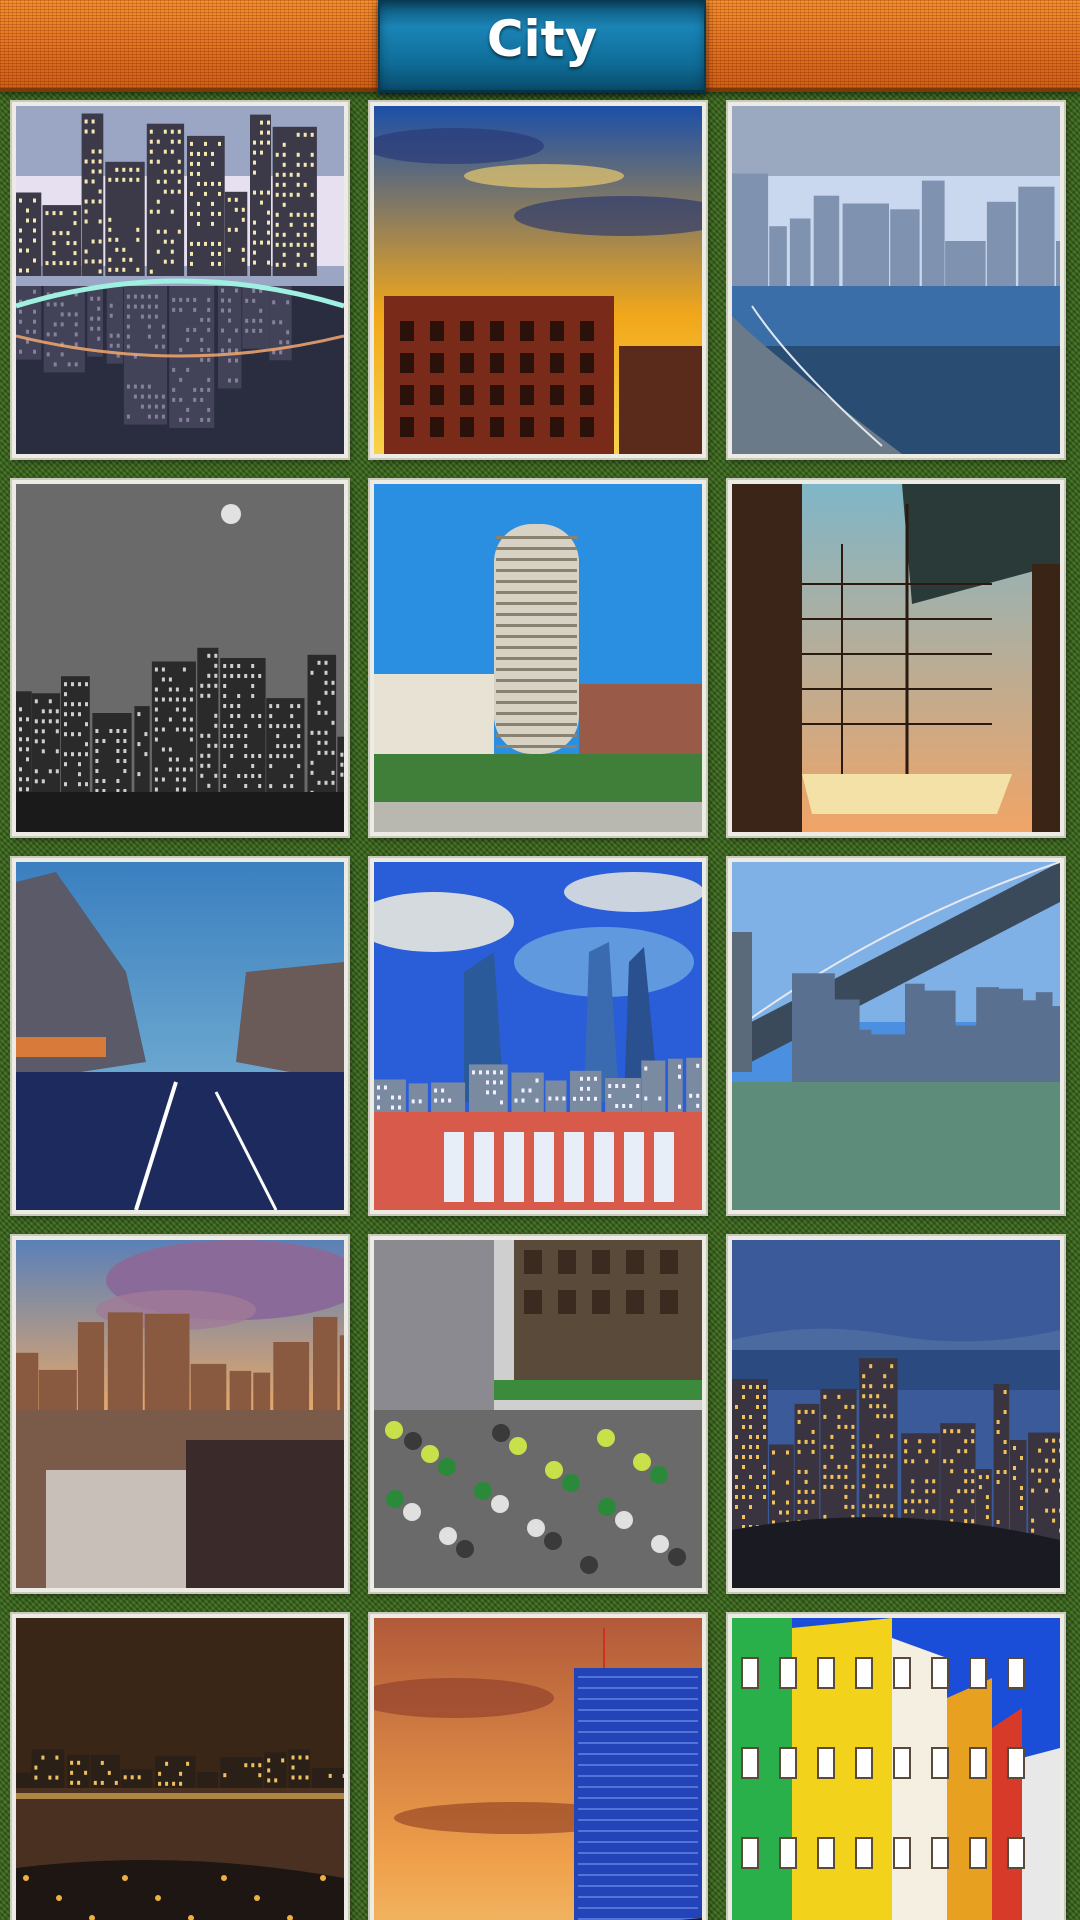 Image resolution: width=1080 pixels, height=1920 pixels. I want to click on app-header: City, so click(540, 46).